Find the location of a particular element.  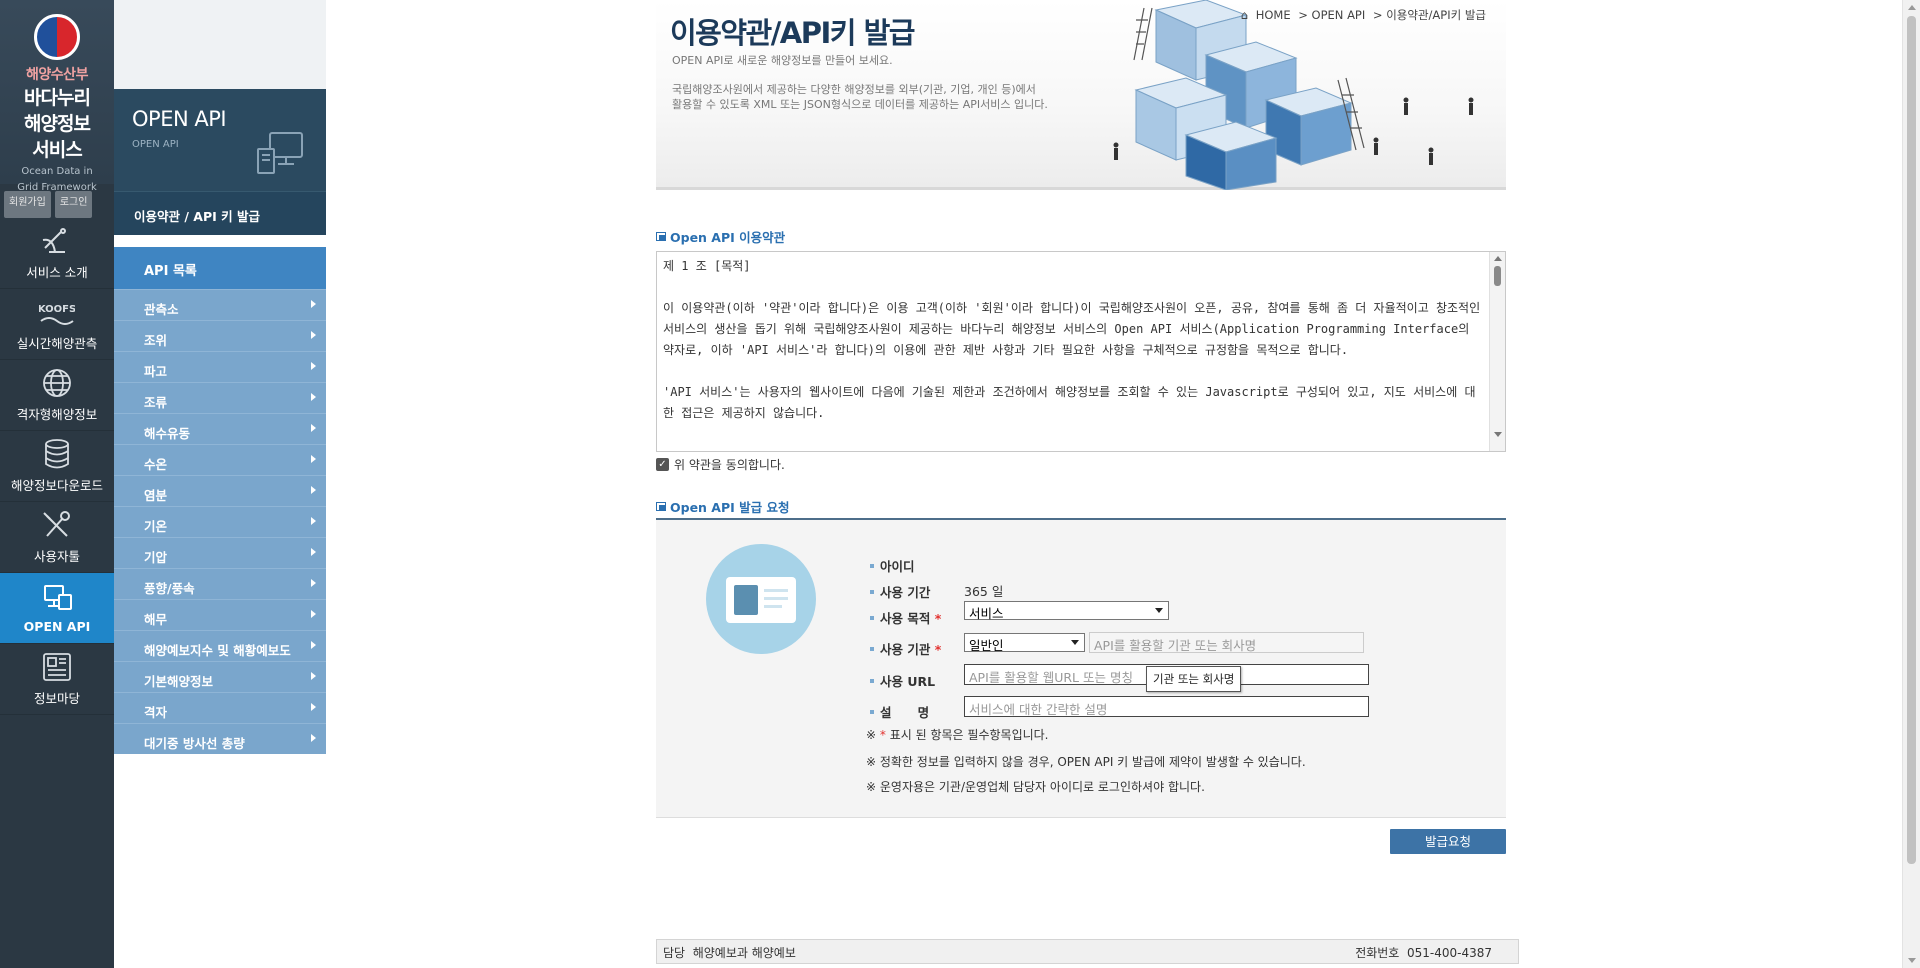

banner-cubes-illustration is located at coordinates (1293, 95).